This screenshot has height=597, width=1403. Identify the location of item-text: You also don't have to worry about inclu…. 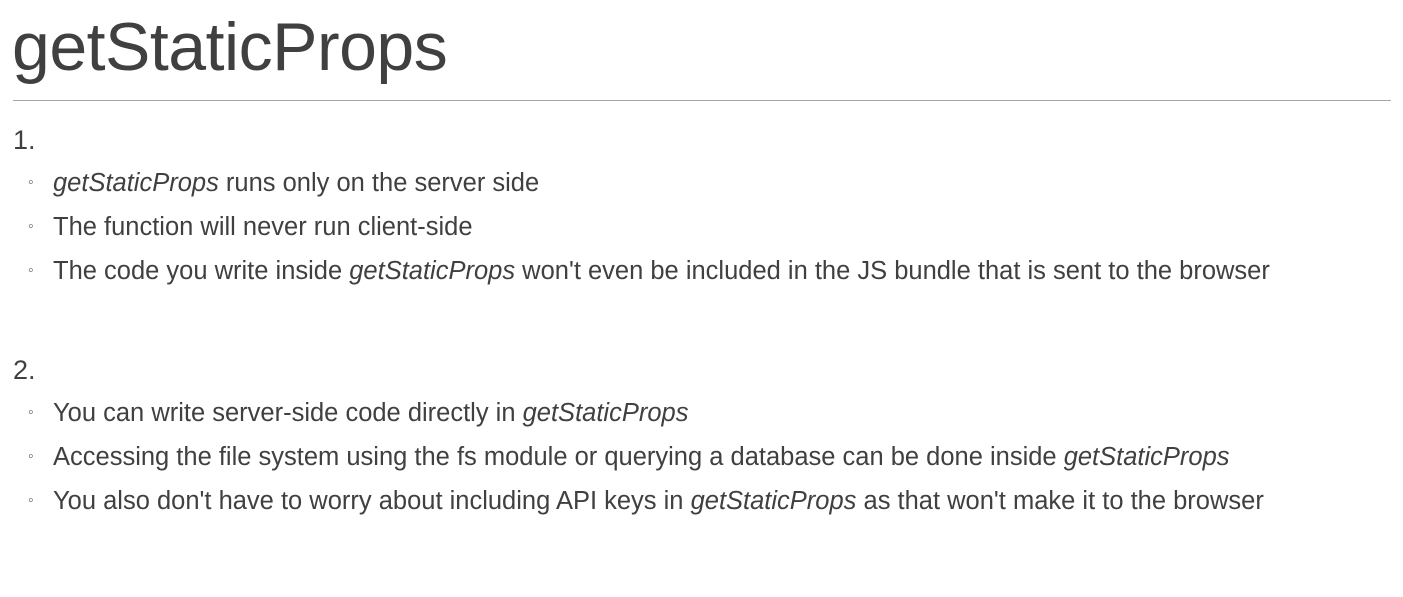
(372, 501).